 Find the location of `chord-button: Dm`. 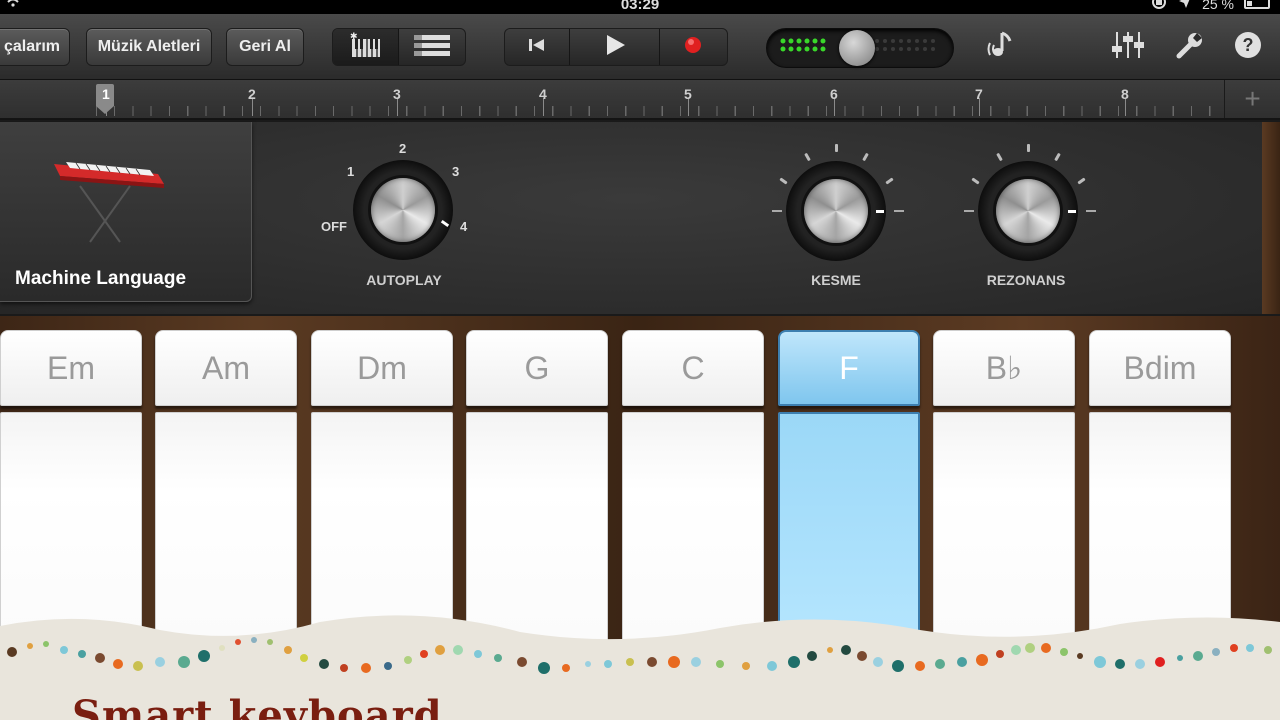

chord-button: Dm is located at coordinates (382, 368).